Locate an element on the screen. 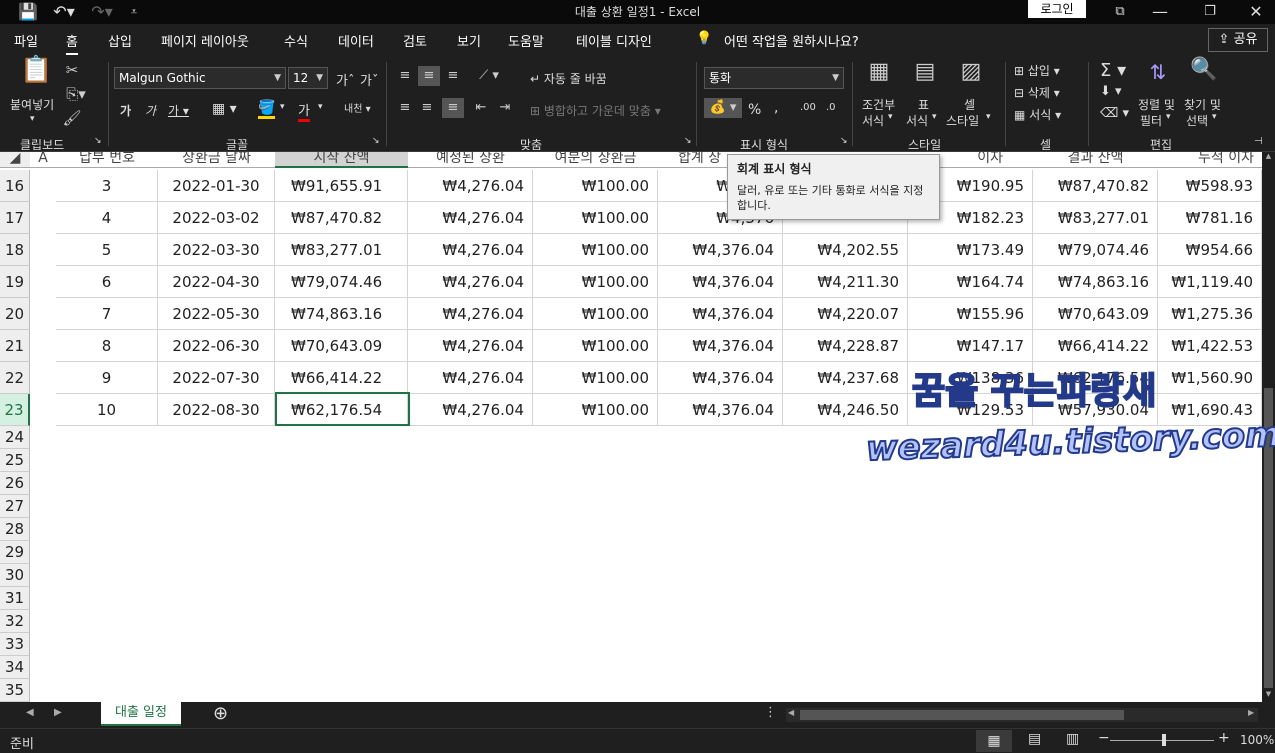 This screenshot has width=1275, height=753. restore-icon: ❐ is located at coordinates (1210, 12).